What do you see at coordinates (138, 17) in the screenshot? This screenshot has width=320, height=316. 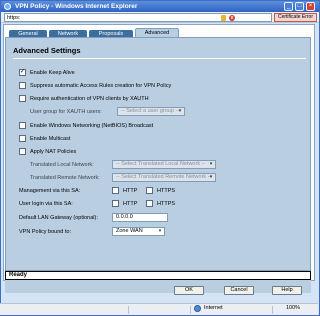 I see `url-input: https: x` at bounding box center [138, 17].